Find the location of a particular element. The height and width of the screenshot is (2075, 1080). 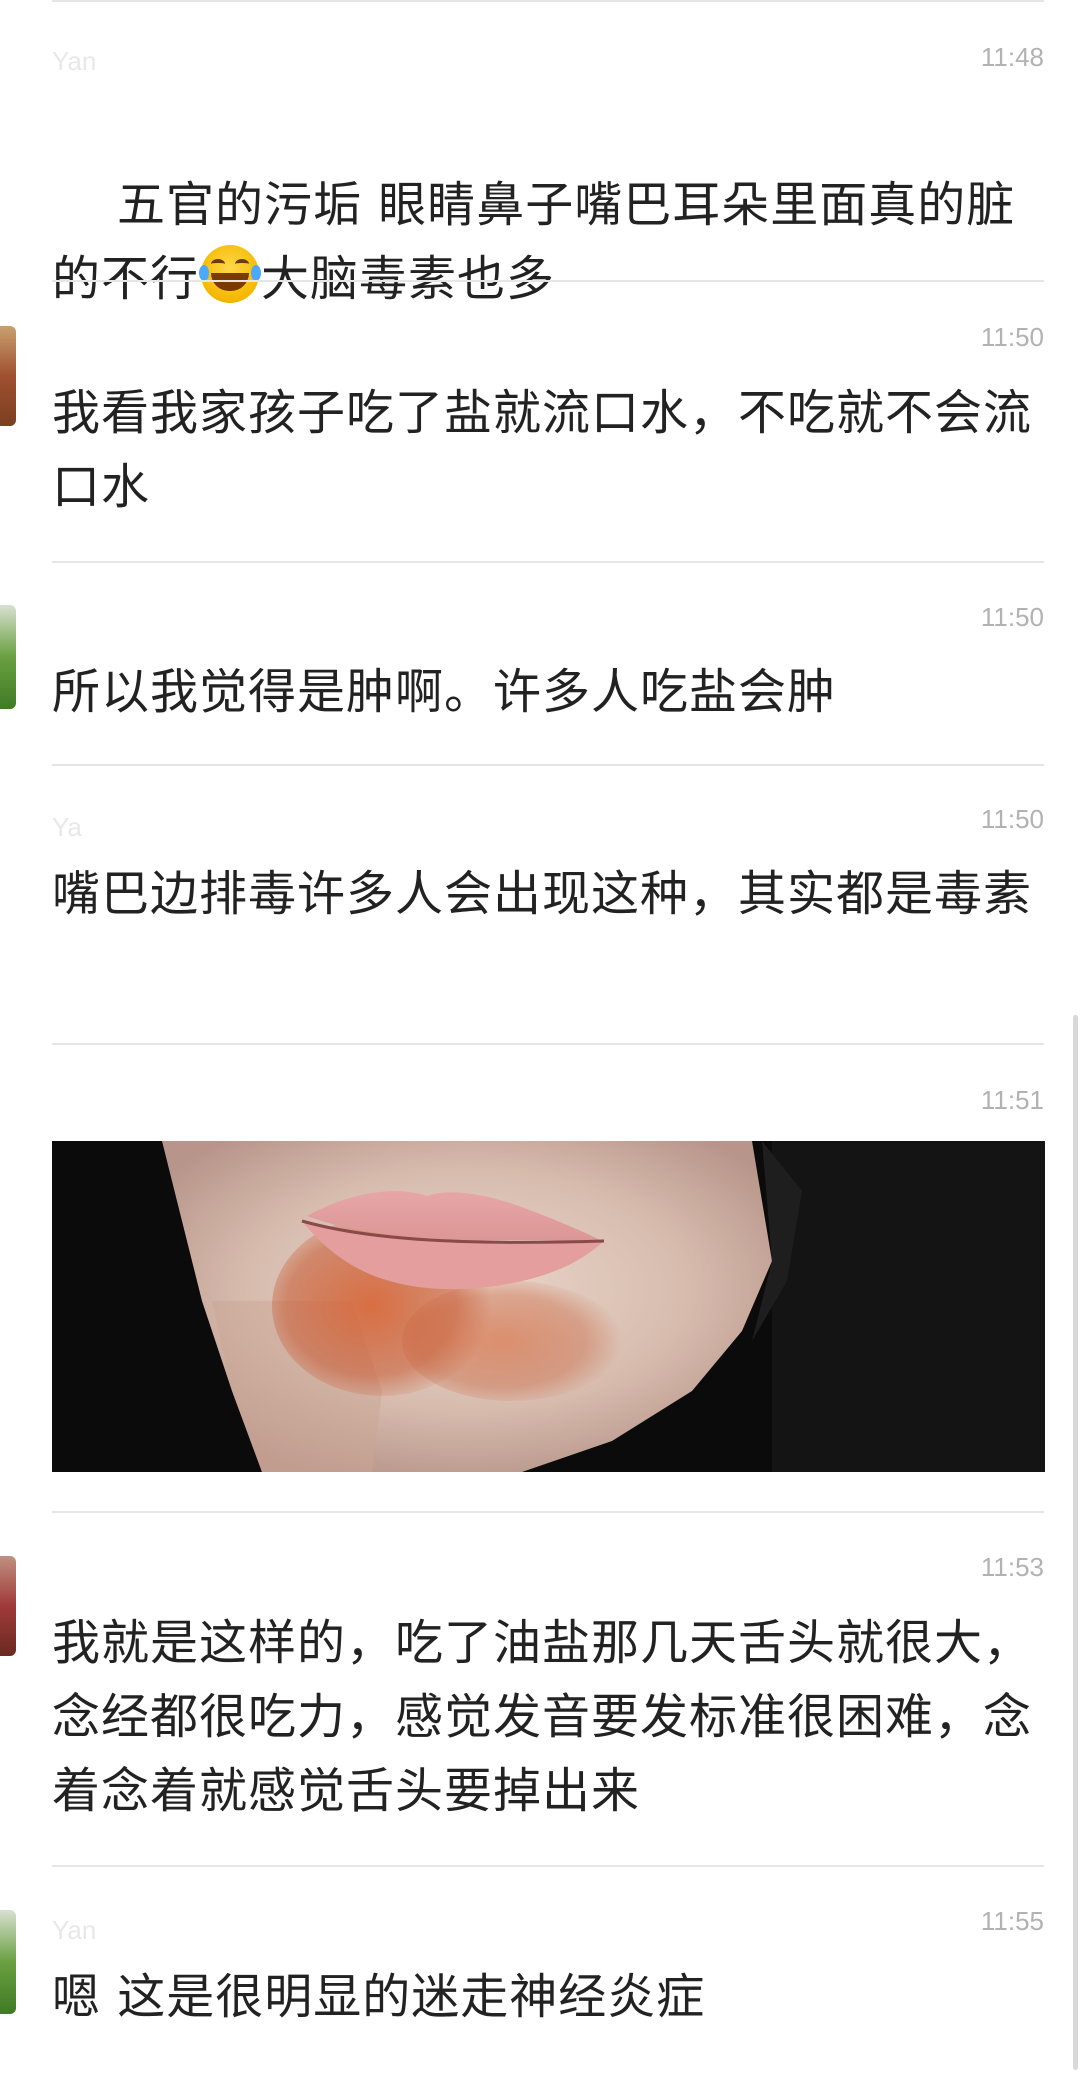

message-photo is located at coordinates (548, 1306).